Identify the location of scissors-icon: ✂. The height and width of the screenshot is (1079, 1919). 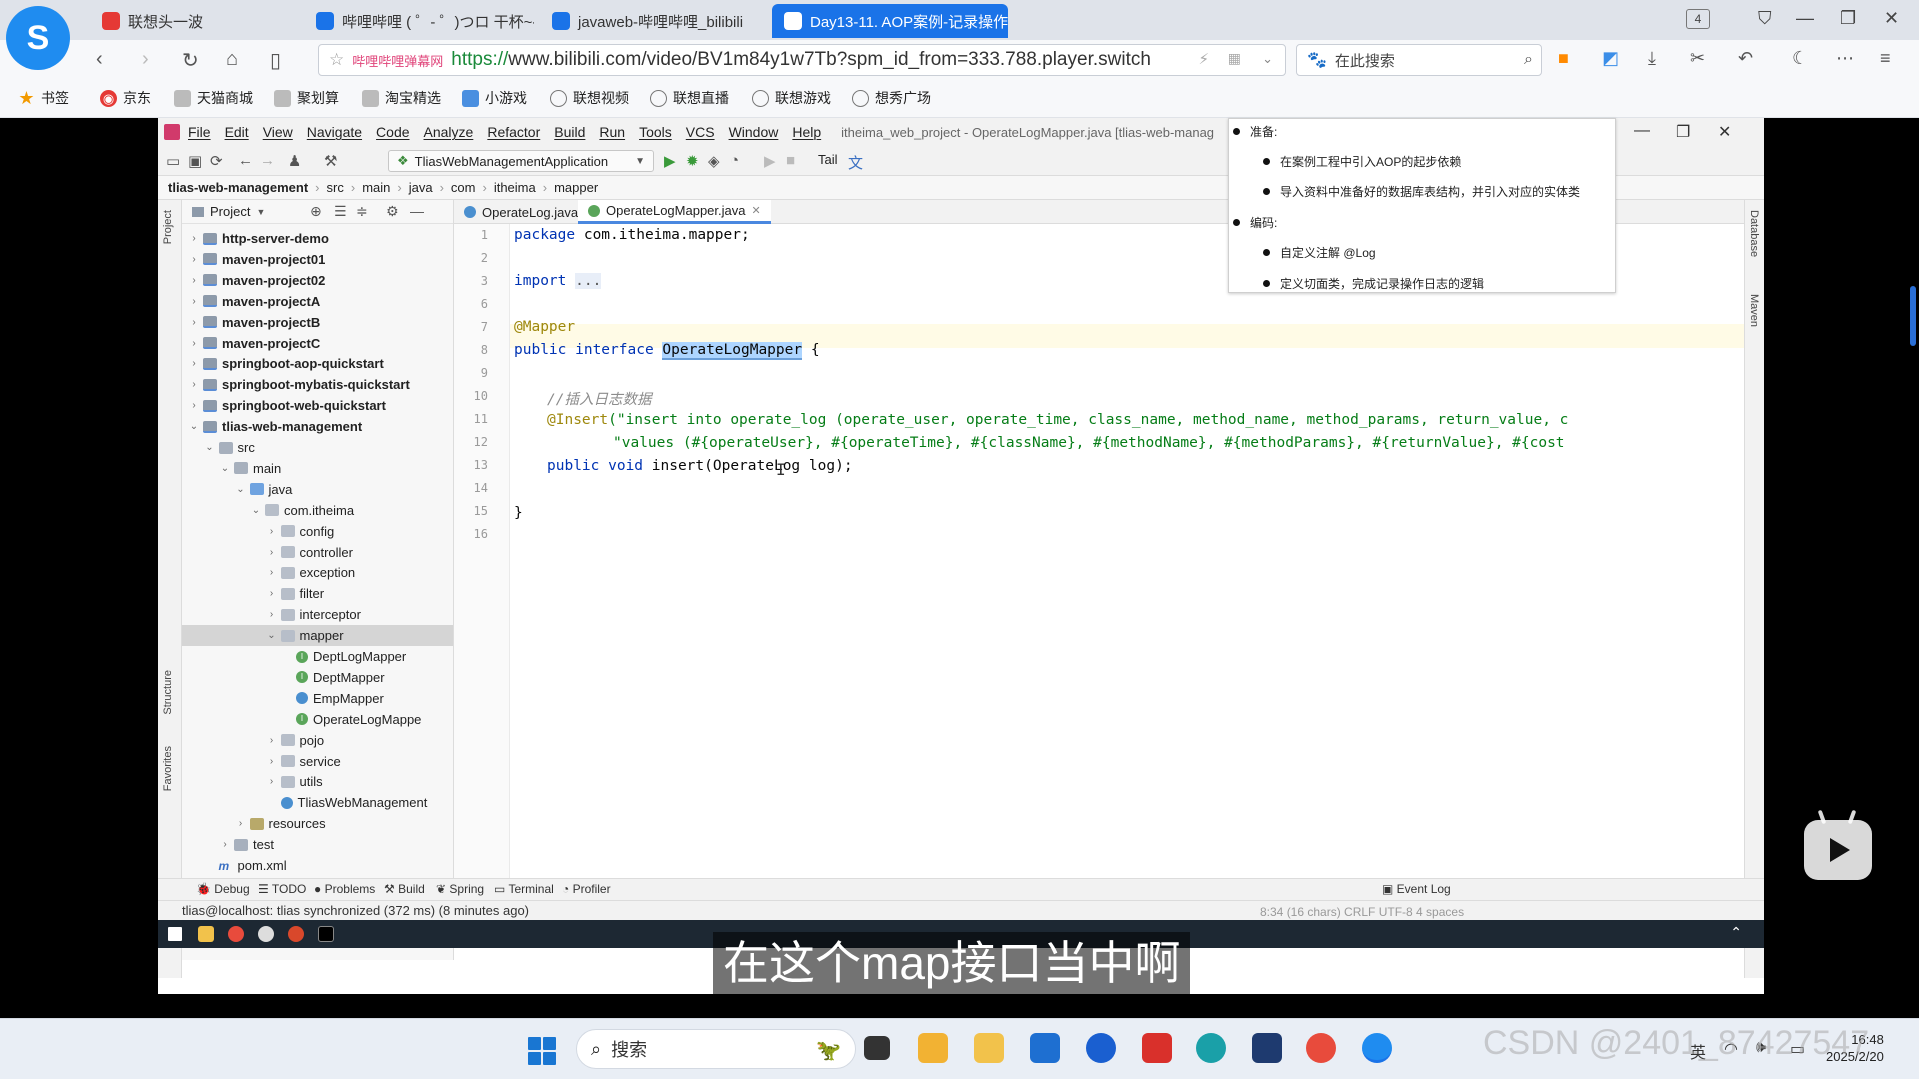
(1697, 58).